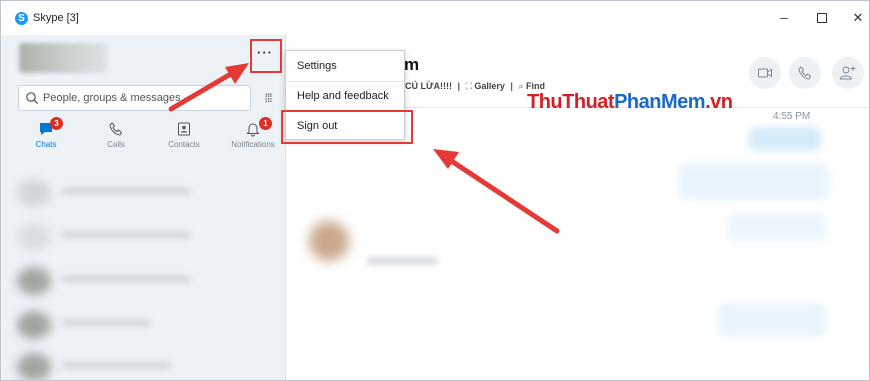 The image size is (870, 381). What do you see at coordinates (571, 102) in the screenshot?
I see `watermark-part-1: ThuThuat` at bounding box center [571, 102].